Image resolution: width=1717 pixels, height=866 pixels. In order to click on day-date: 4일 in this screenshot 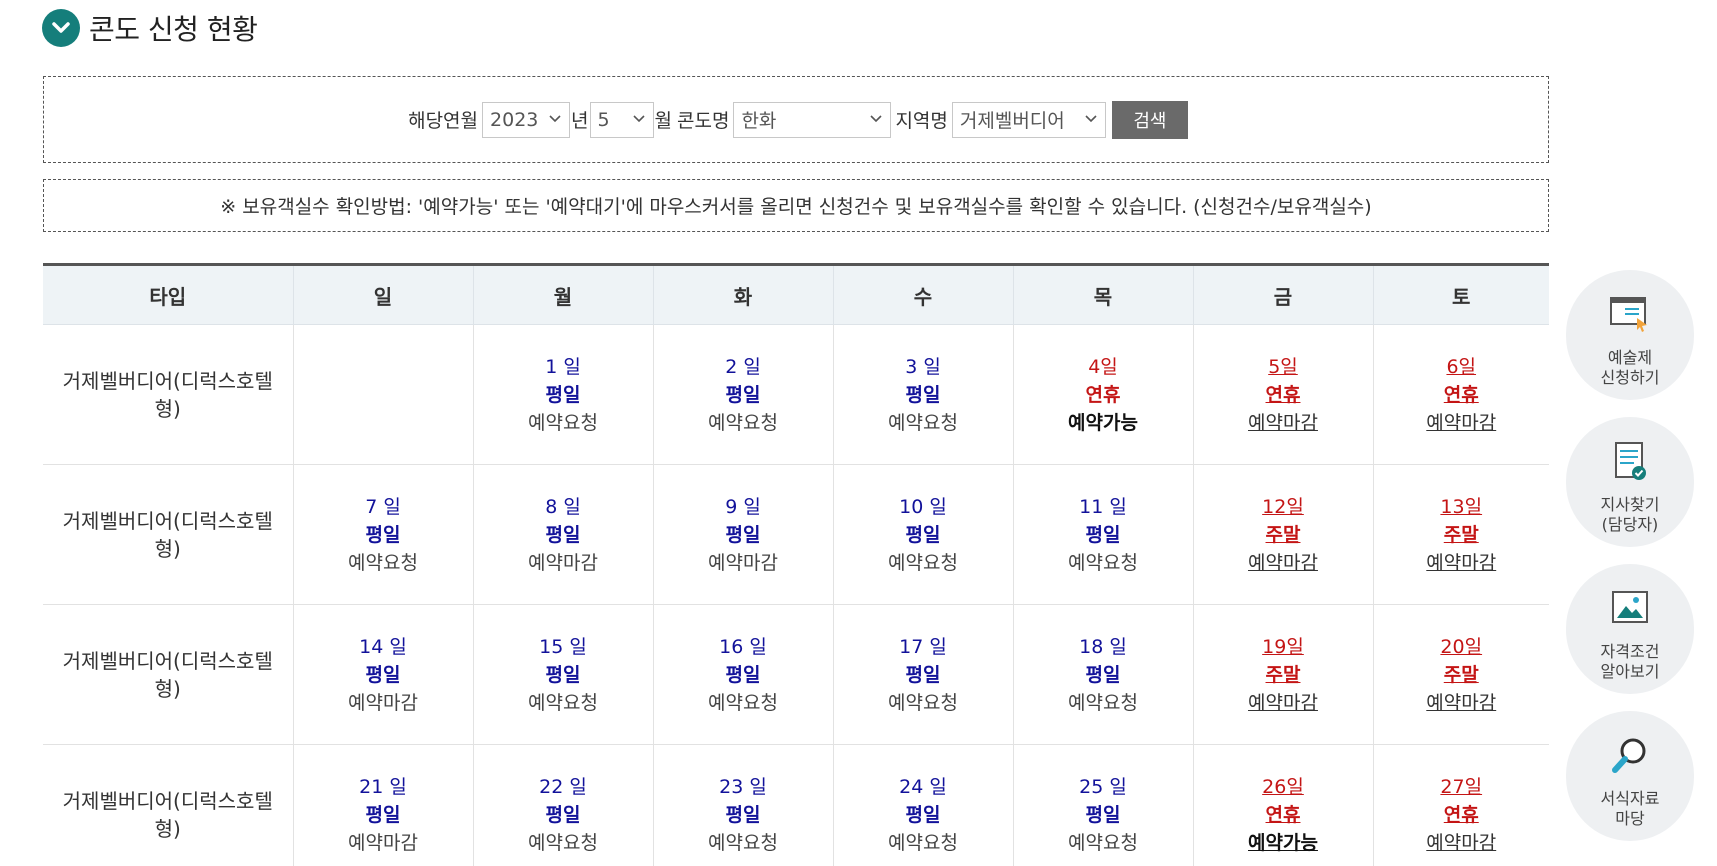, I will do `click(1103, 366)`.